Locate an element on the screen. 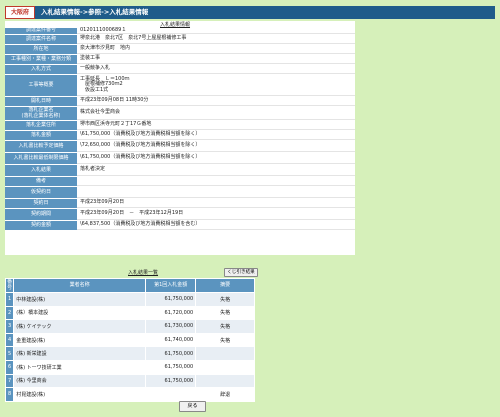 Image resolution: width=500 pixels, height=417 pixels. info-row-value: 堺泉北港 泉北7区 泉北7号上屋屋根補修工事 is located at coordinates (216, 39).